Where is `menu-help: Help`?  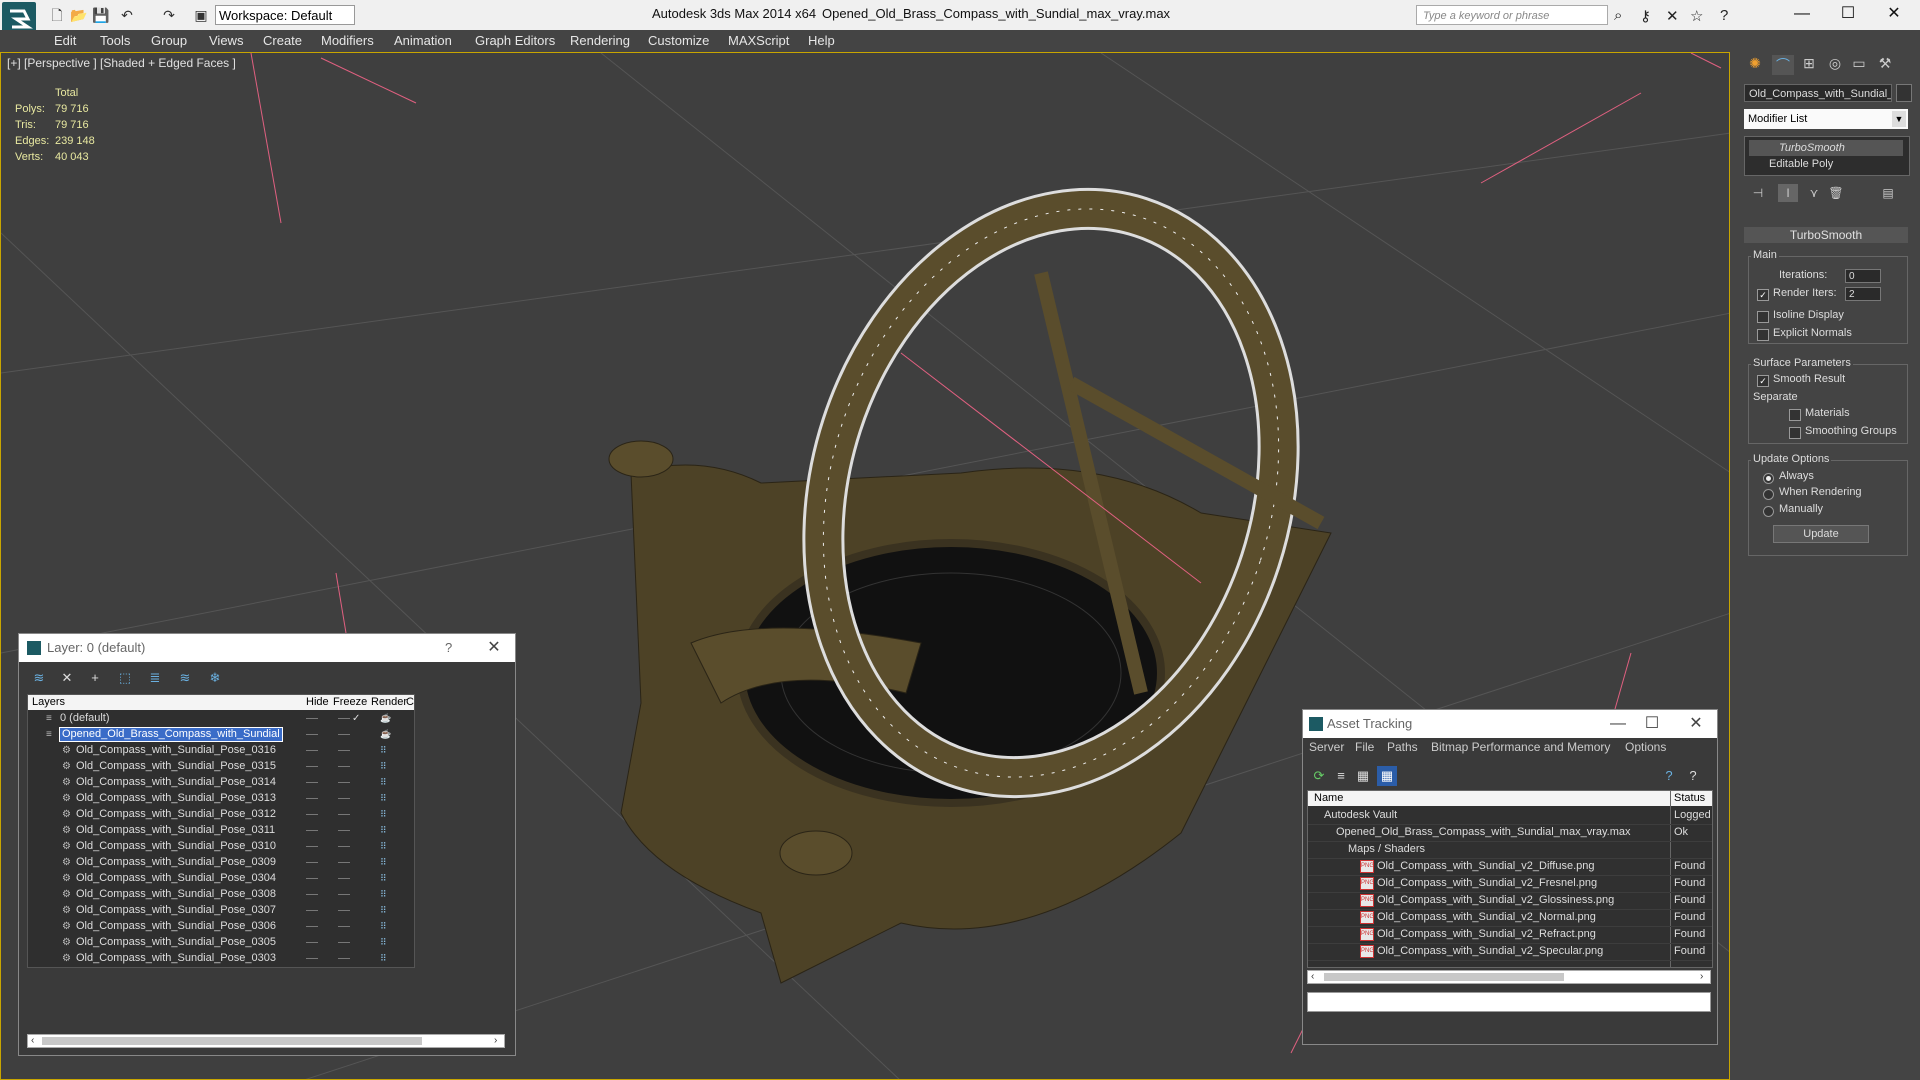
menu-help: Help is located at coordinates (821, 40).